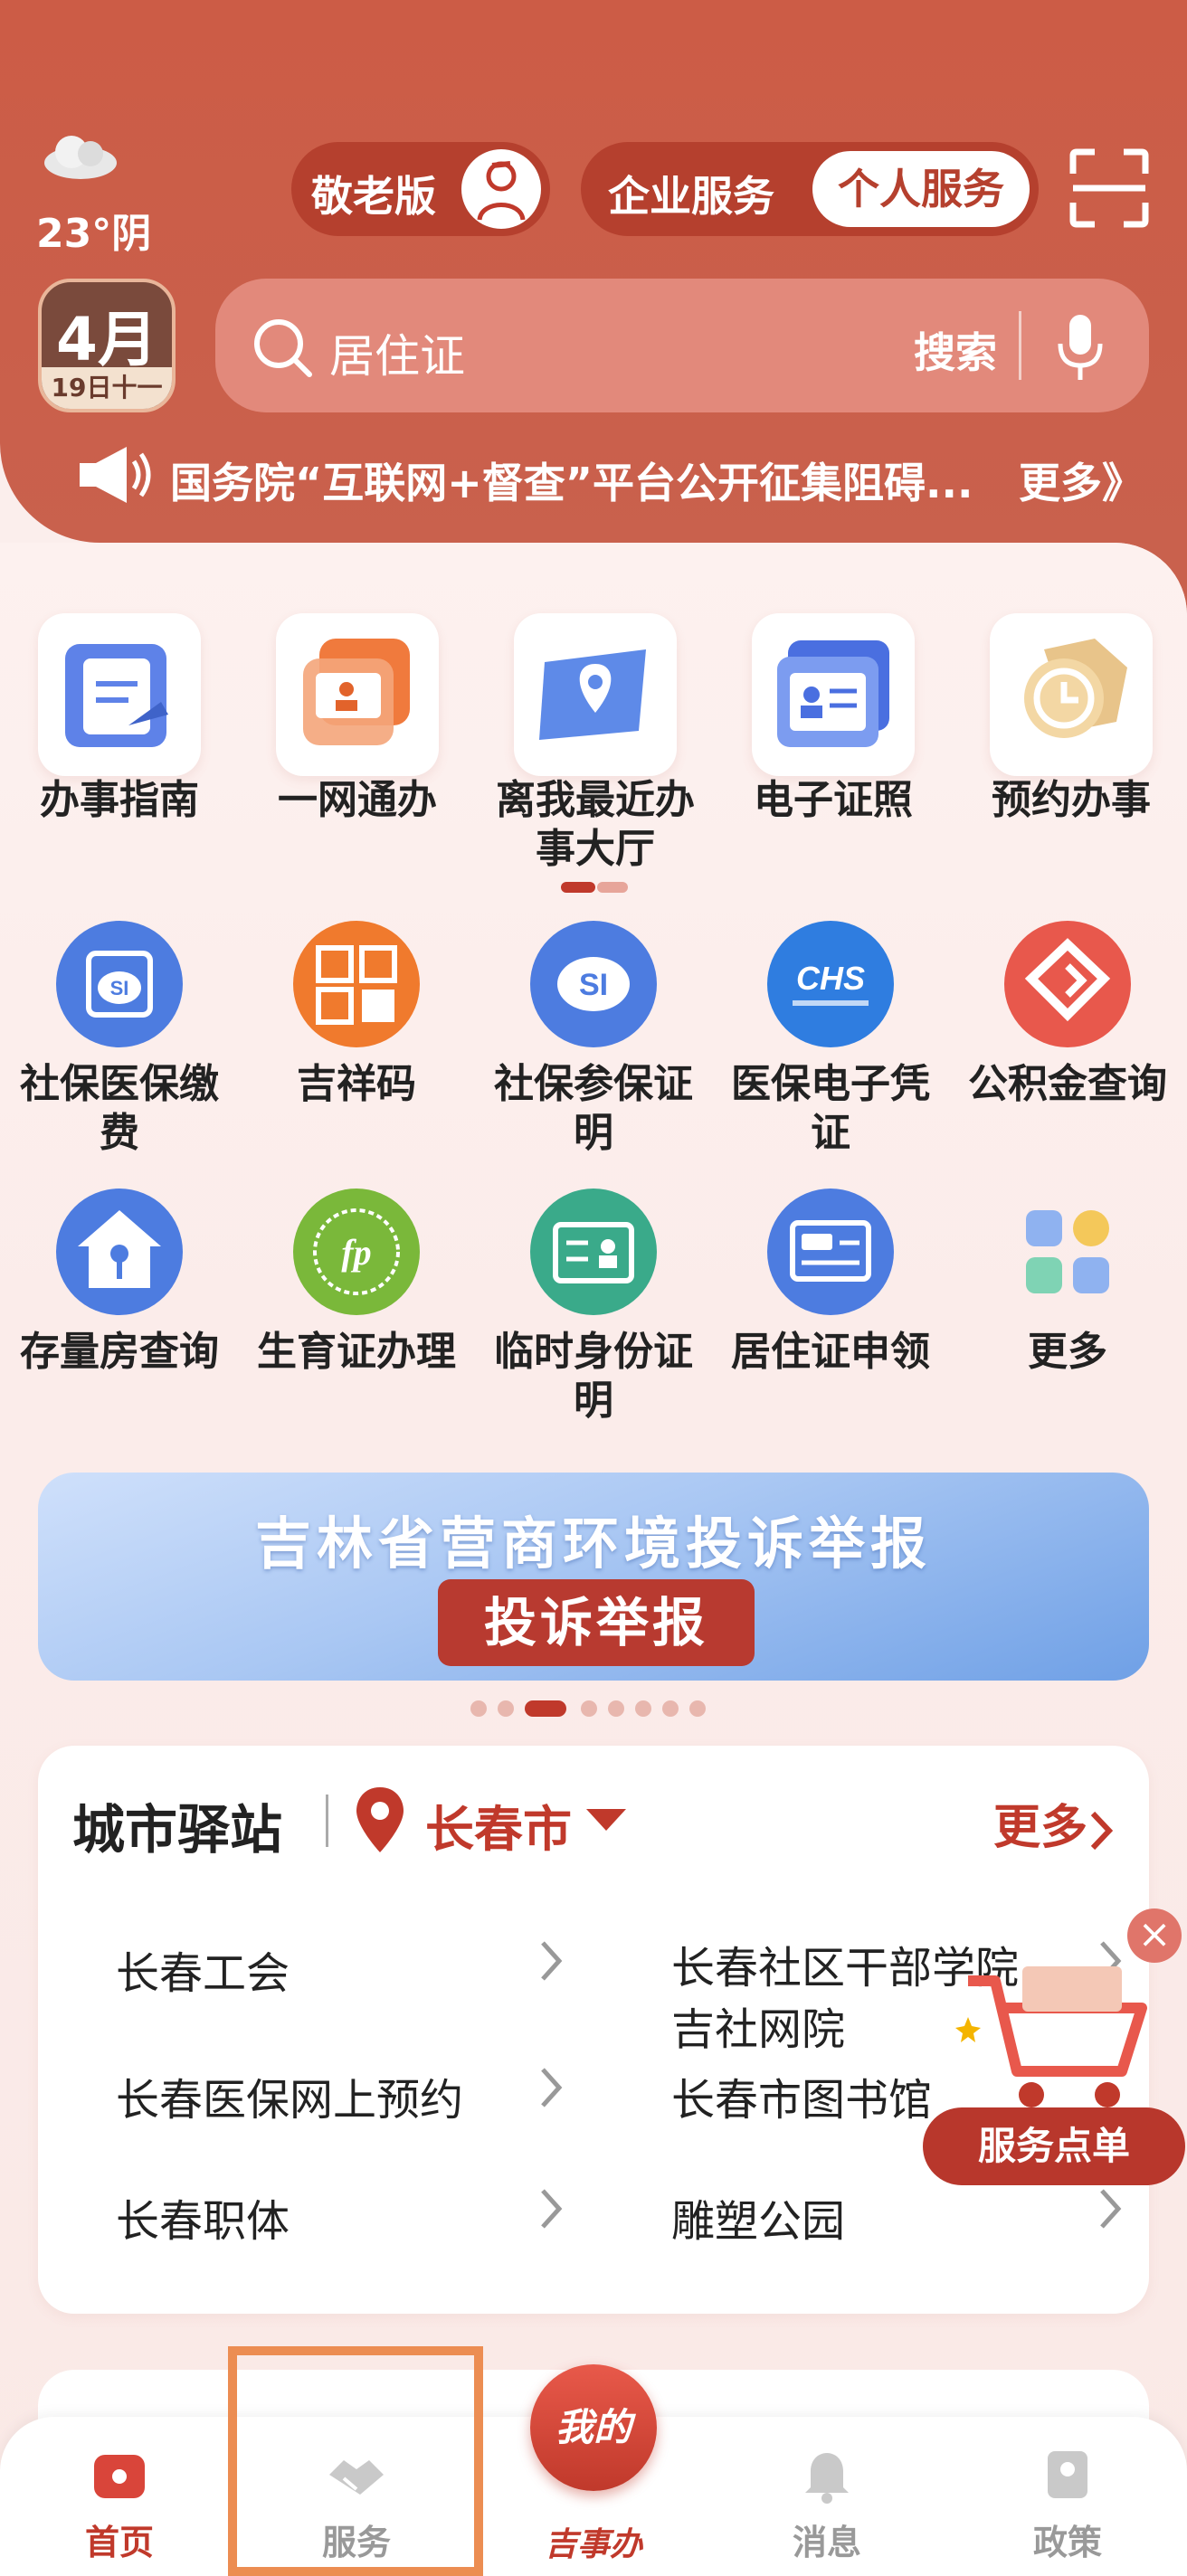 The width and height of the screenshot is (1187, 2576). I want to click on elderly-avatar-icon, so click(501, 189).